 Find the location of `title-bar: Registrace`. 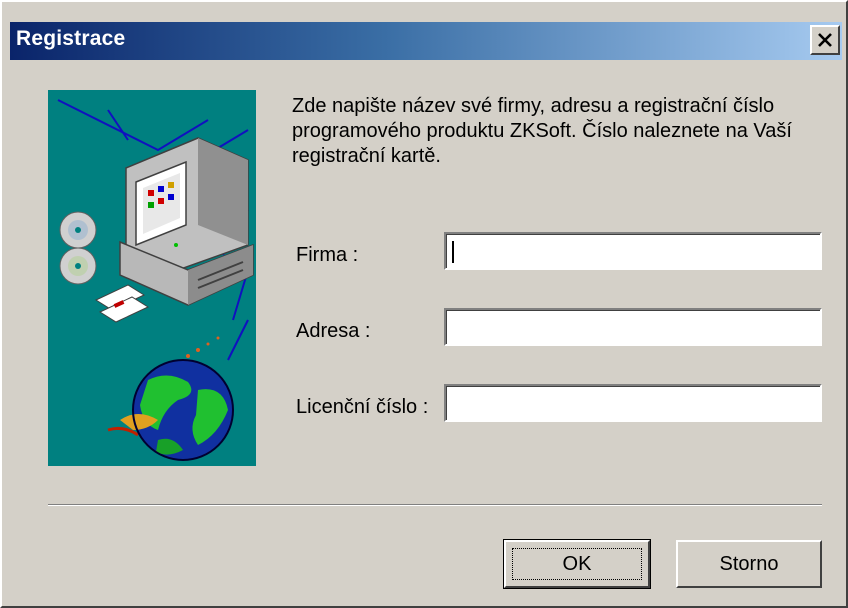

title-bar: Registrace is located at coordinates (426, 41).